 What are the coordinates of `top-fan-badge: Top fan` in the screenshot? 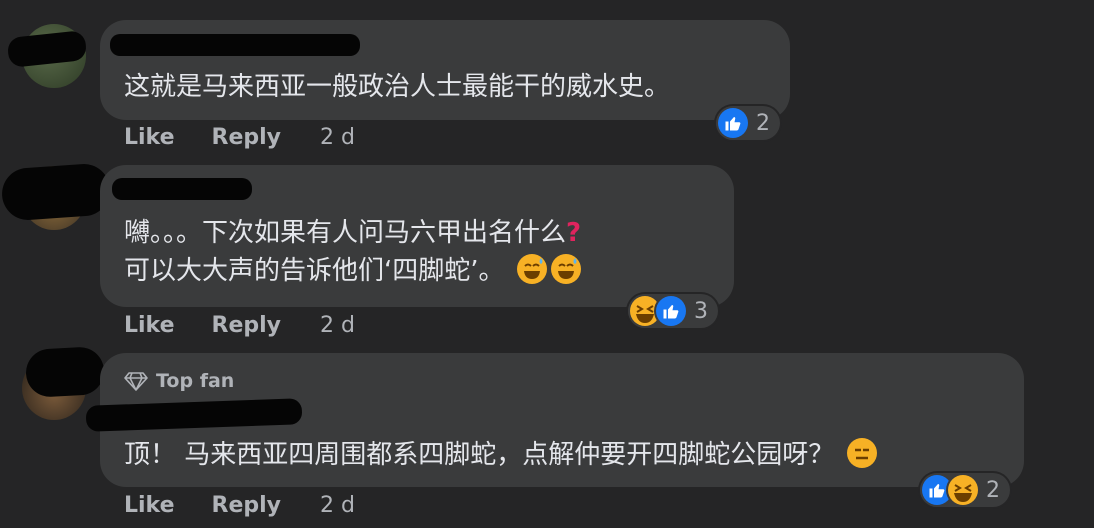 It's located at (179, 381).